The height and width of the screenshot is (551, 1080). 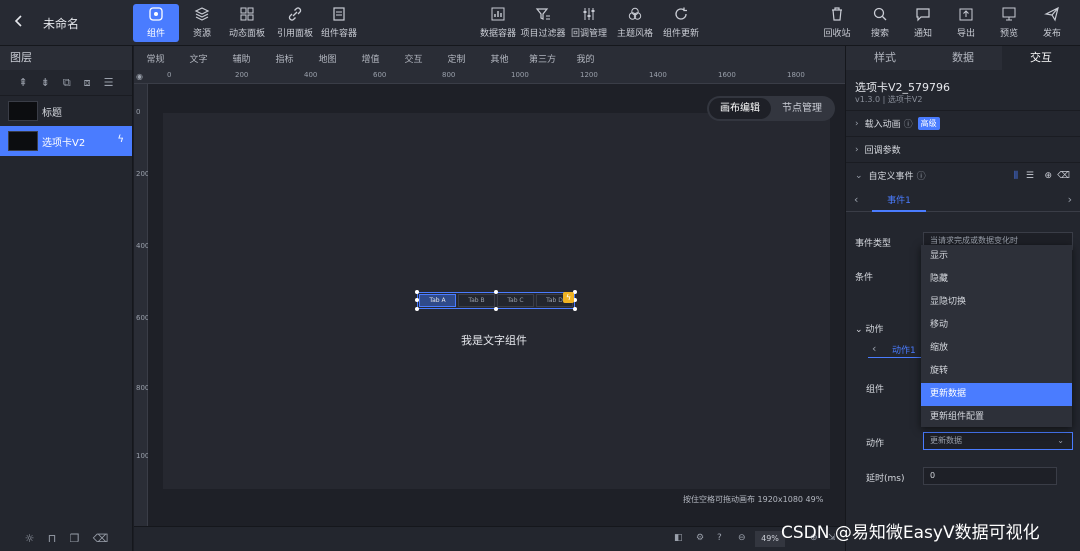 What do you see at coordinates (20, 22) in the screenshot?
I see `back-icon` at bounding box center [20, 22].